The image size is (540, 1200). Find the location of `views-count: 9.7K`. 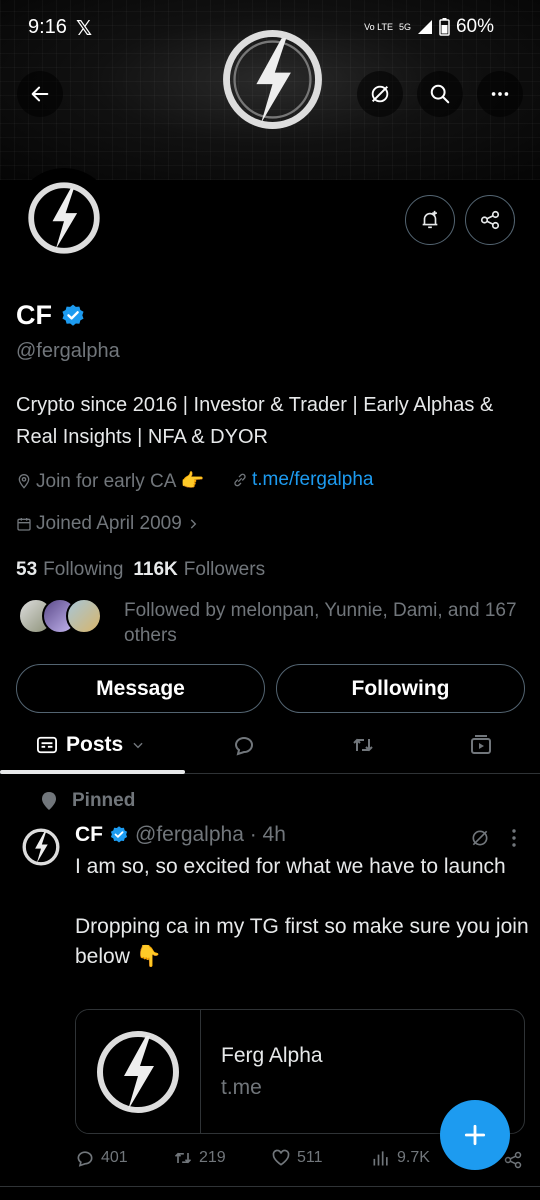

views-count: 9.7K is located at coordinates (413, 1157).